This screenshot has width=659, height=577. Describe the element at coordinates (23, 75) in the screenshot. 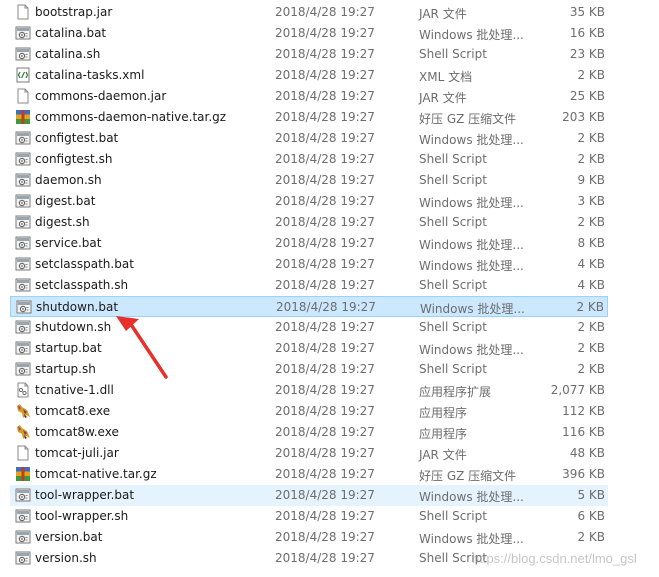

I see `xml-file-icon` at that location.